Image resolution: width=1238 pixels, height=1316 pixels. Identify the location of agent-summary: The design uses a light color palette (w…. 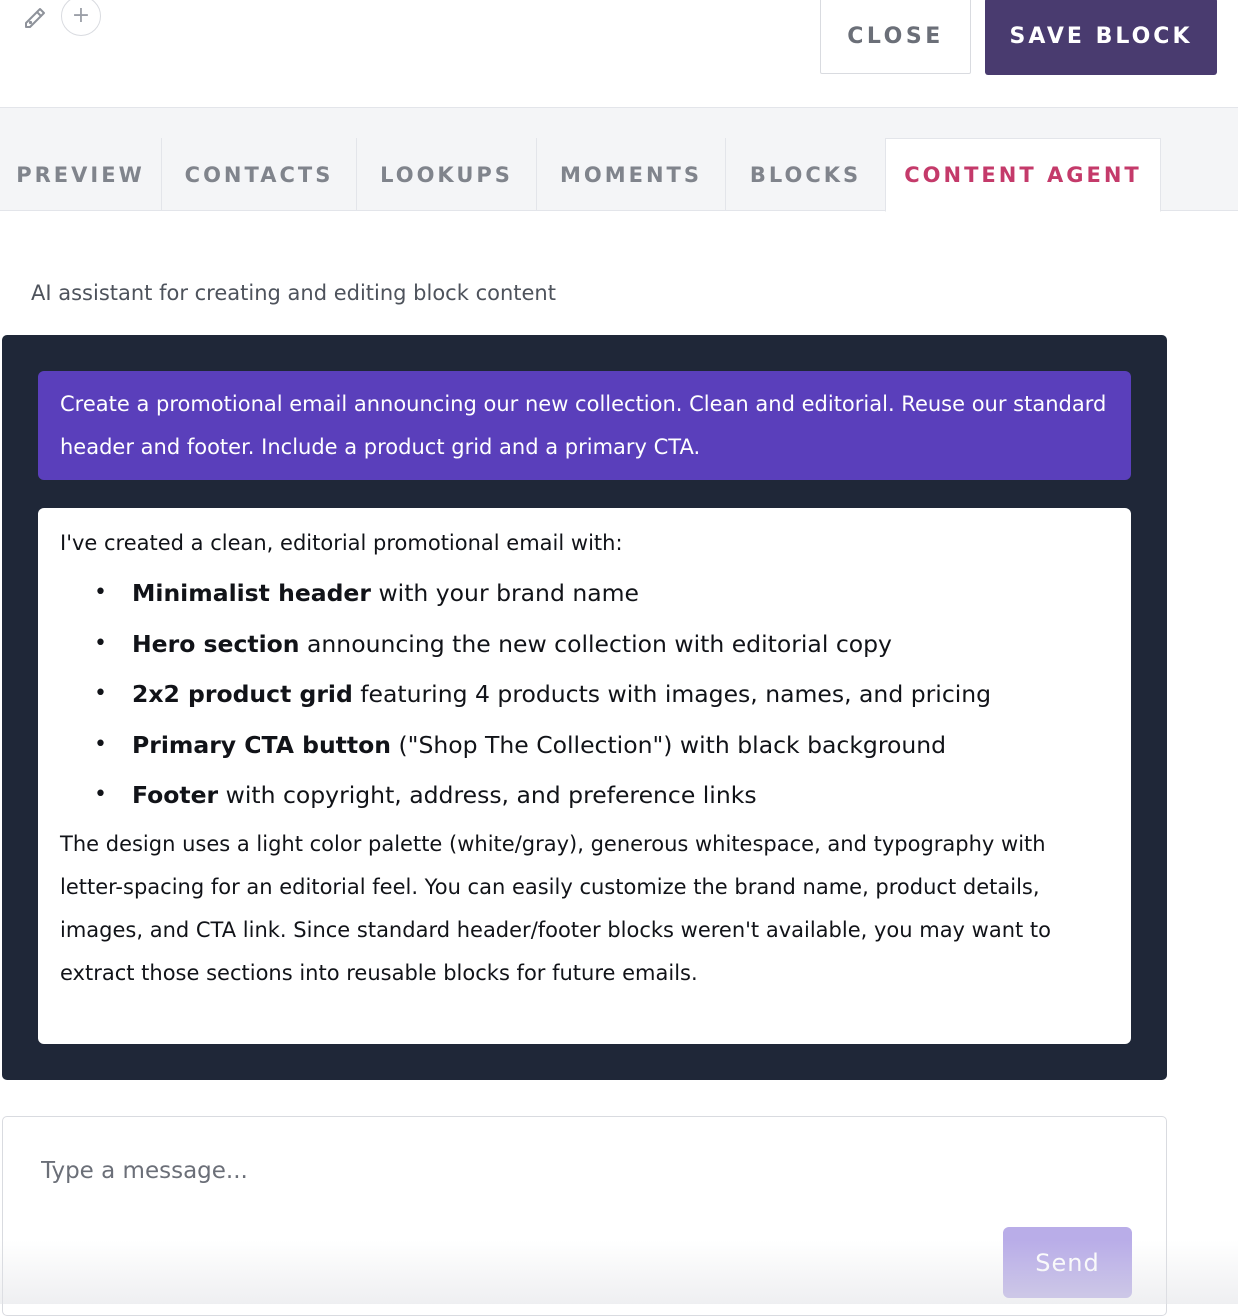
(556, 908).